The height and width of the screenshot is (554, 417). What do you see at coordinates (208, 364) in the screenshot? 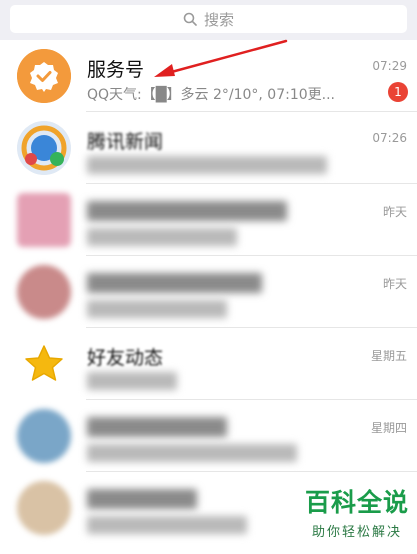
I see `chat-item-friend-feed: 好友动态 星期五` at bounding box center [208, 364].